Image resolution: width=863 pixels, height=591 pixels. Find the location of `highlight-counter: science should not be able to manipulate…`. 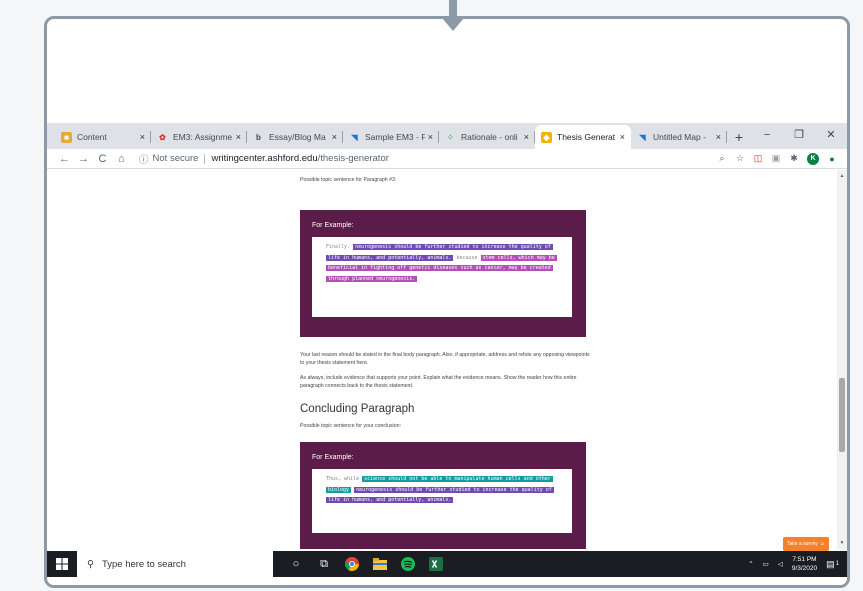

highlight-counter: science should not be able to manipulate… is located at coordinates (457, 479).